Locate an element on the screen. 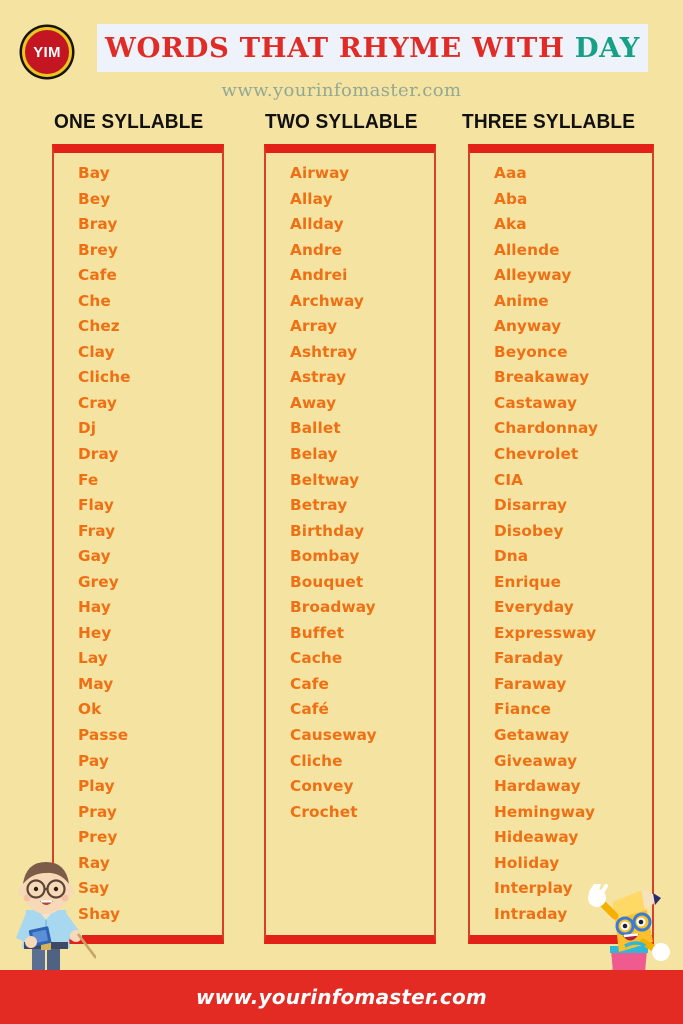 The image size is (683, 1024). word-item: Allday is located at coordinates (317, 224).